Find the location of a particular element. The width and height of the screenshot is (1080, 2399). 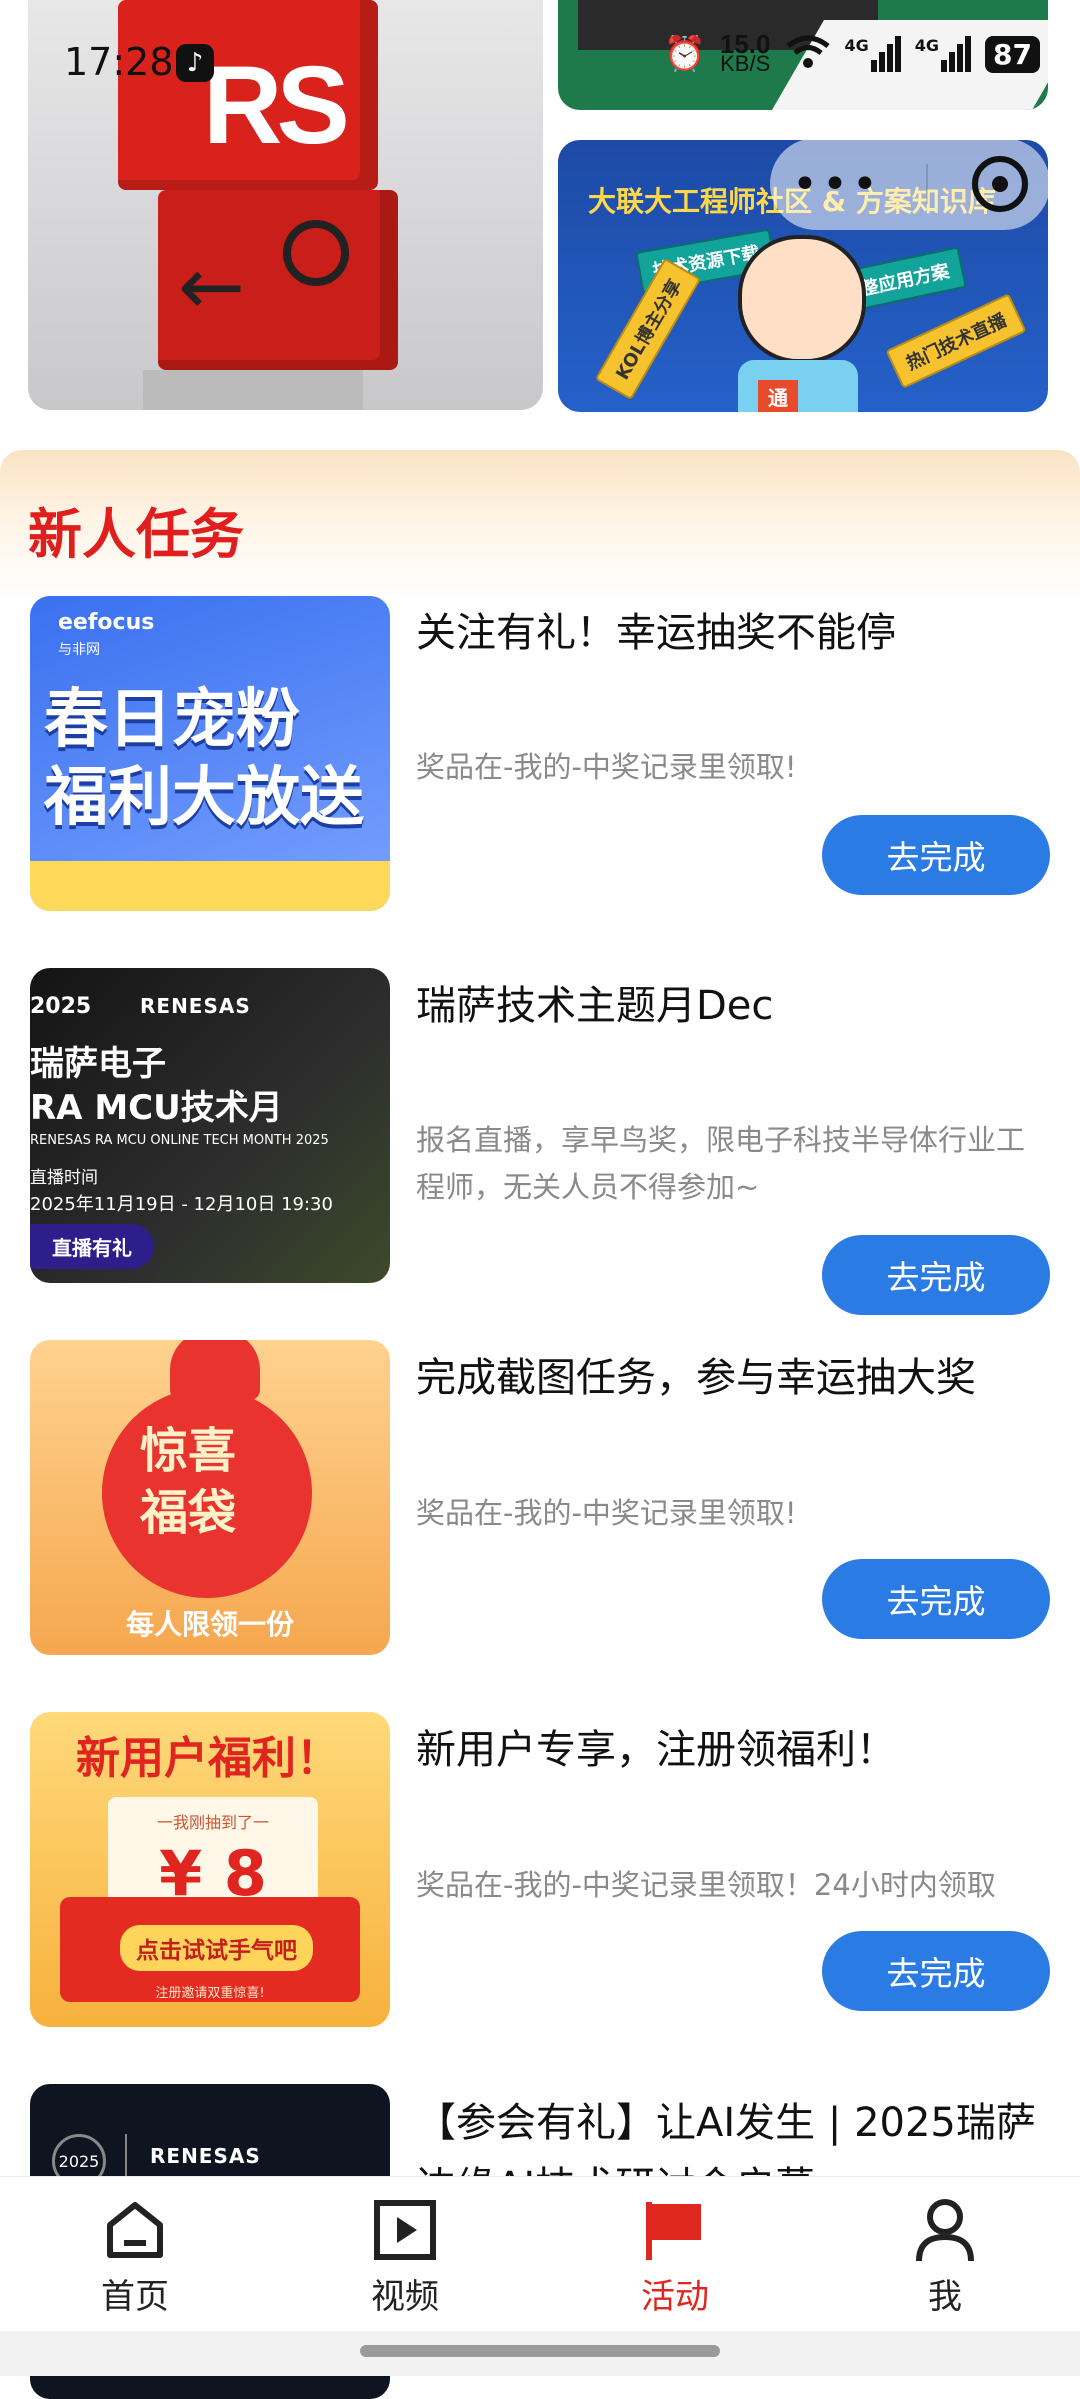

nav-label: 首页 is located at coordinates (135, 2297).